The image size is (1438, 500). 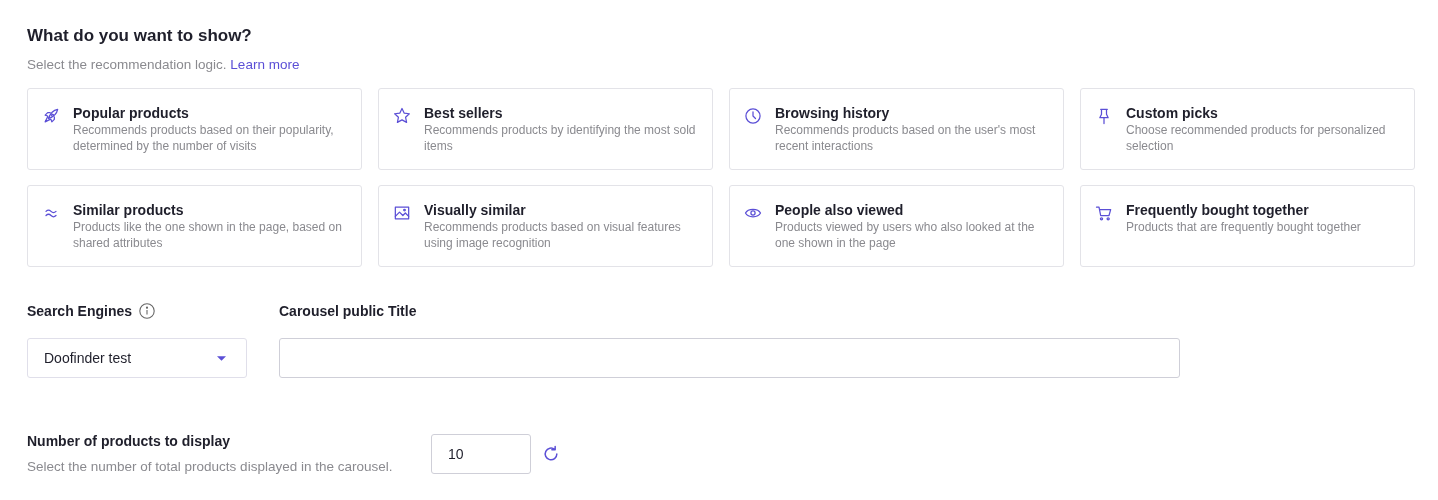 I want to click on option-card: Best sellers Recommends products by identifying the most sold items, so click(x=545, y=129).